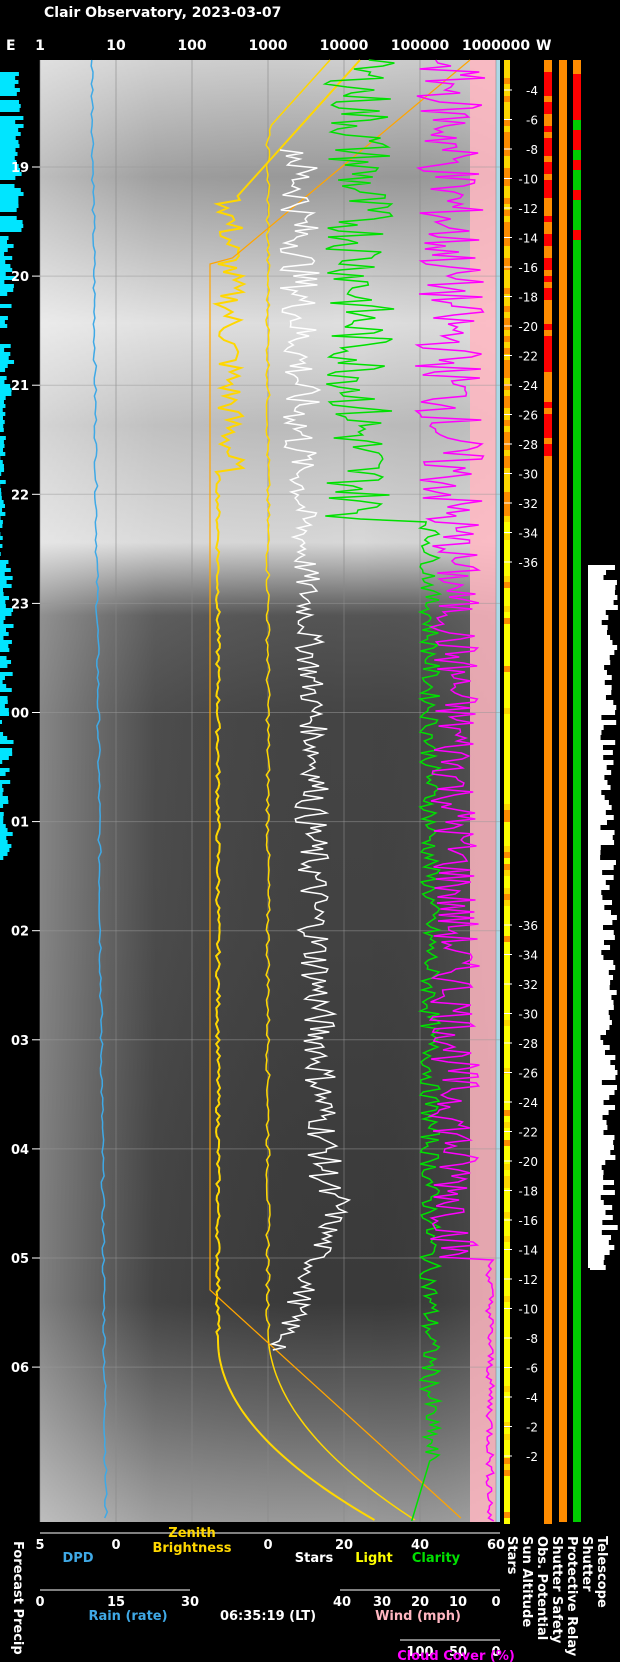 This screenshot has height=1662, width=620. Describe the element at coordinates (20, 714) in the screenshot. I see `hour-label-00: 00` at that location.